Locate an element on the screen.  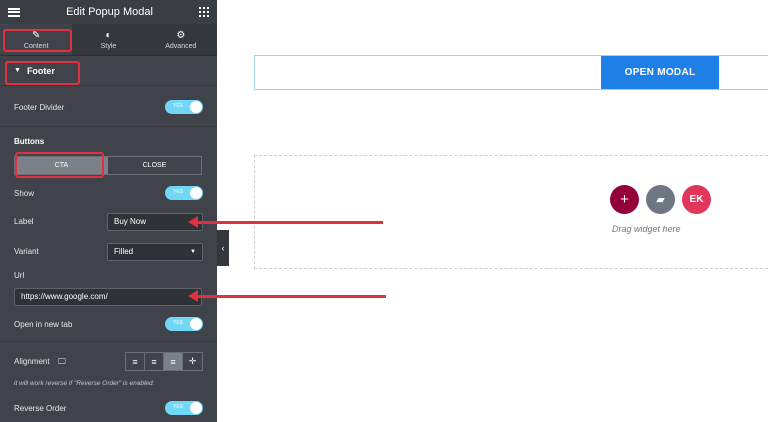
variant-value: Filled is located at coordinates (124, 251).